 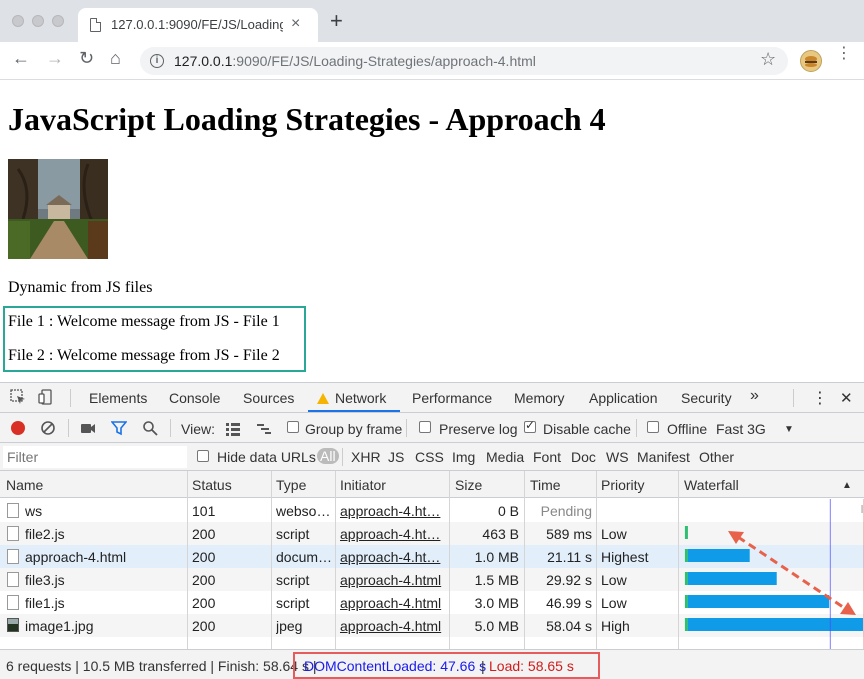 What do you see at coordinates (18, 428) in the screenshot?
I see `record-icon` at bounding box center [18, 428].